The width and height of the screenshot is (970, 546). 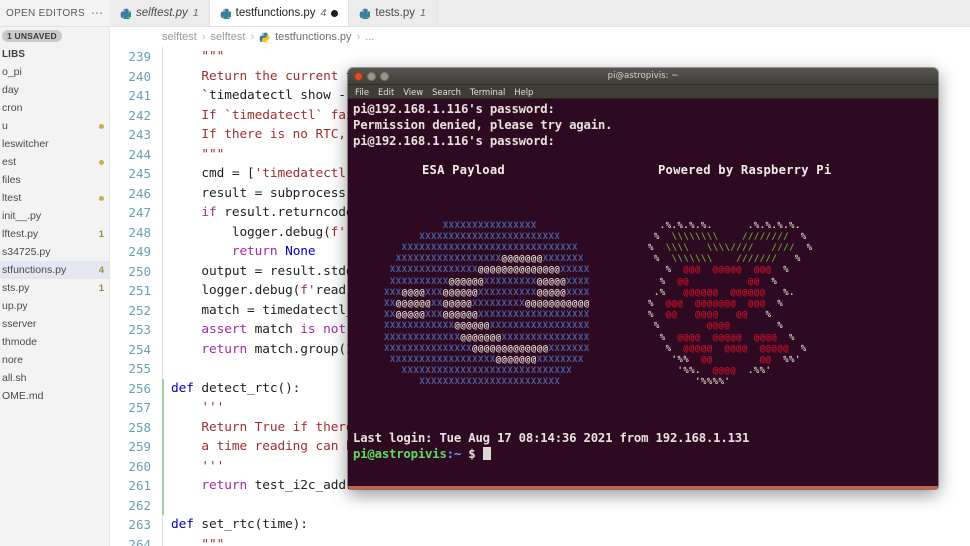 What do you see at coordinates (262, 271) in the screenshot?
I see `code-text: output = result.stdo` at bounding box center [262, 271].